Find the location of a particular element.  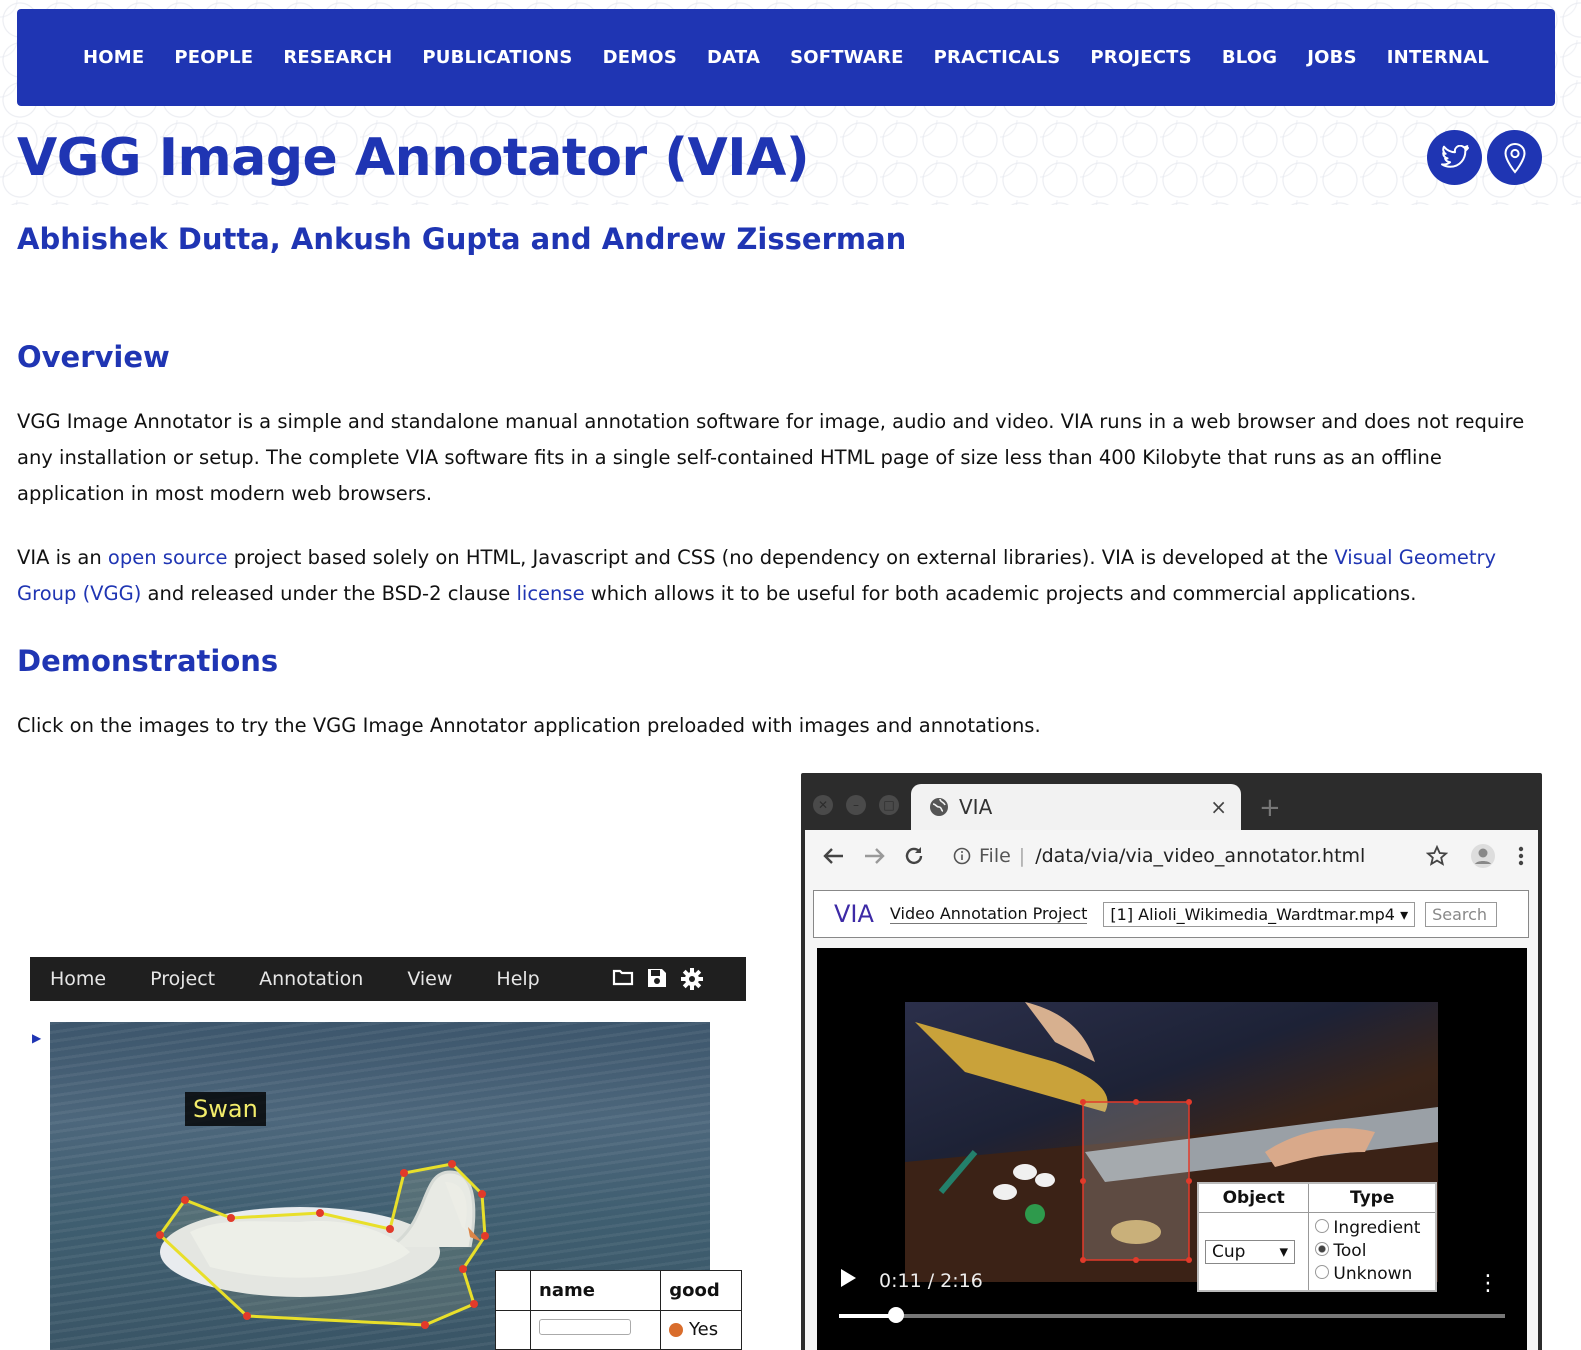

social-links is located at coordinates (1482, 157).